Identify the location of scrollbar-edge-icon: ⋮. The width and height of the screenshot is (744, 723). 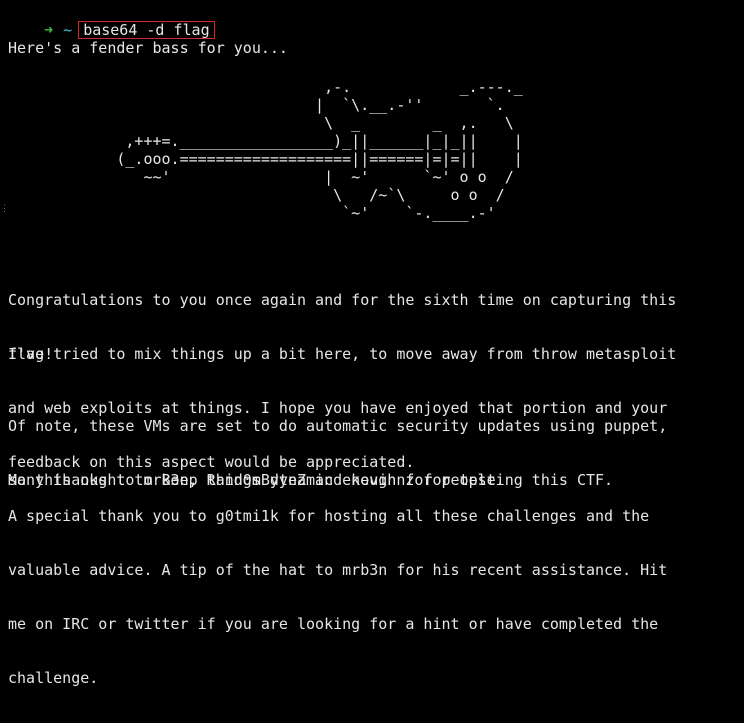
(4, 209).